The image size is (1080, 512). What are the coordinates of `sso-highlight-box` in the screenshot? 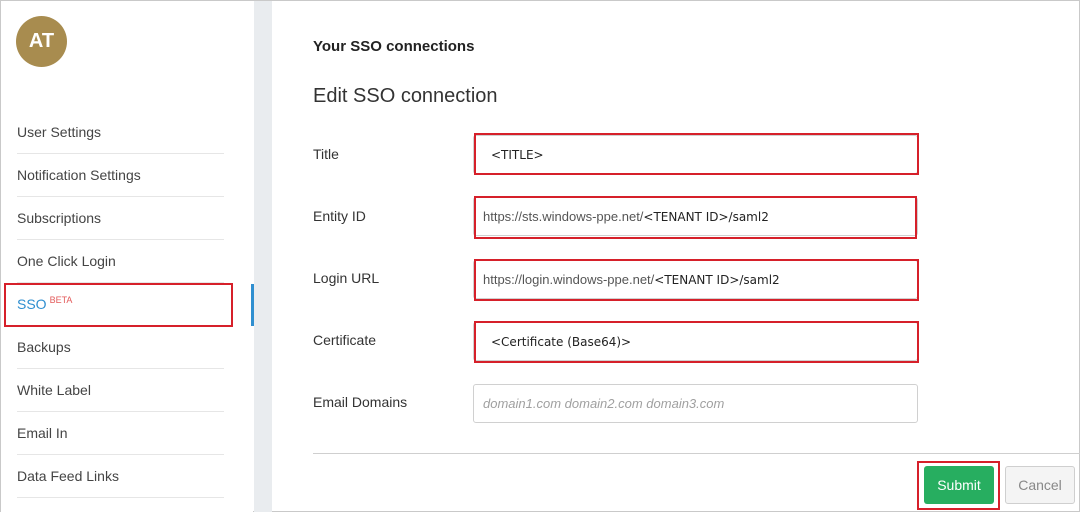 It's located at (118, 305).